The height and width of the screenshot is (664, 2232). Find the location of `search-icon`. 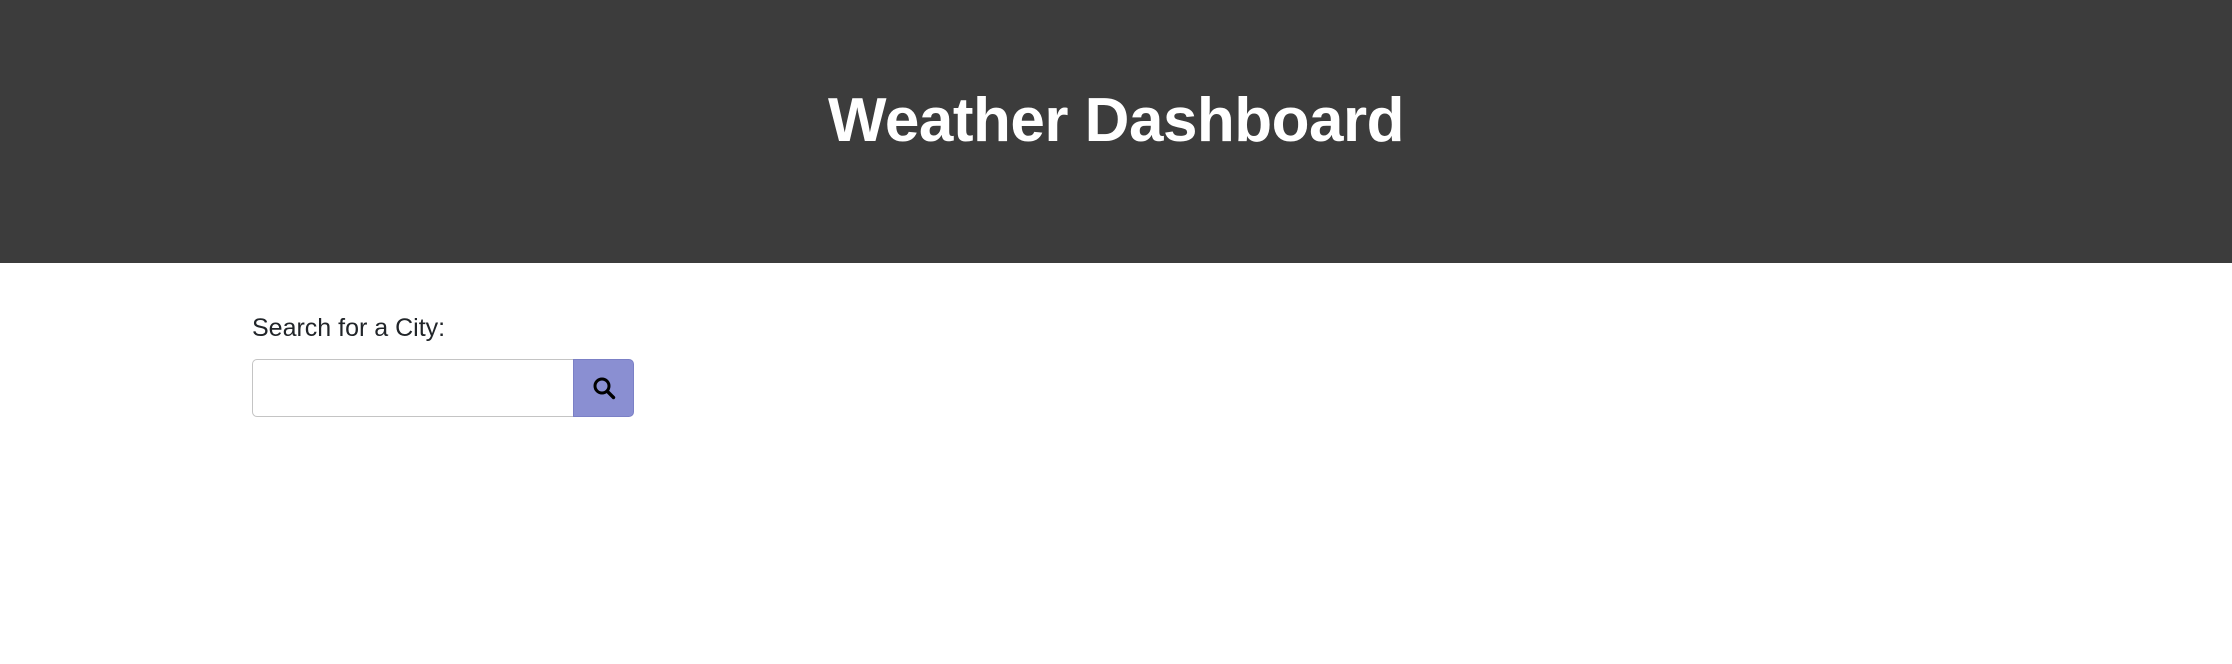

search-icon is located at coordinates (604, 388).